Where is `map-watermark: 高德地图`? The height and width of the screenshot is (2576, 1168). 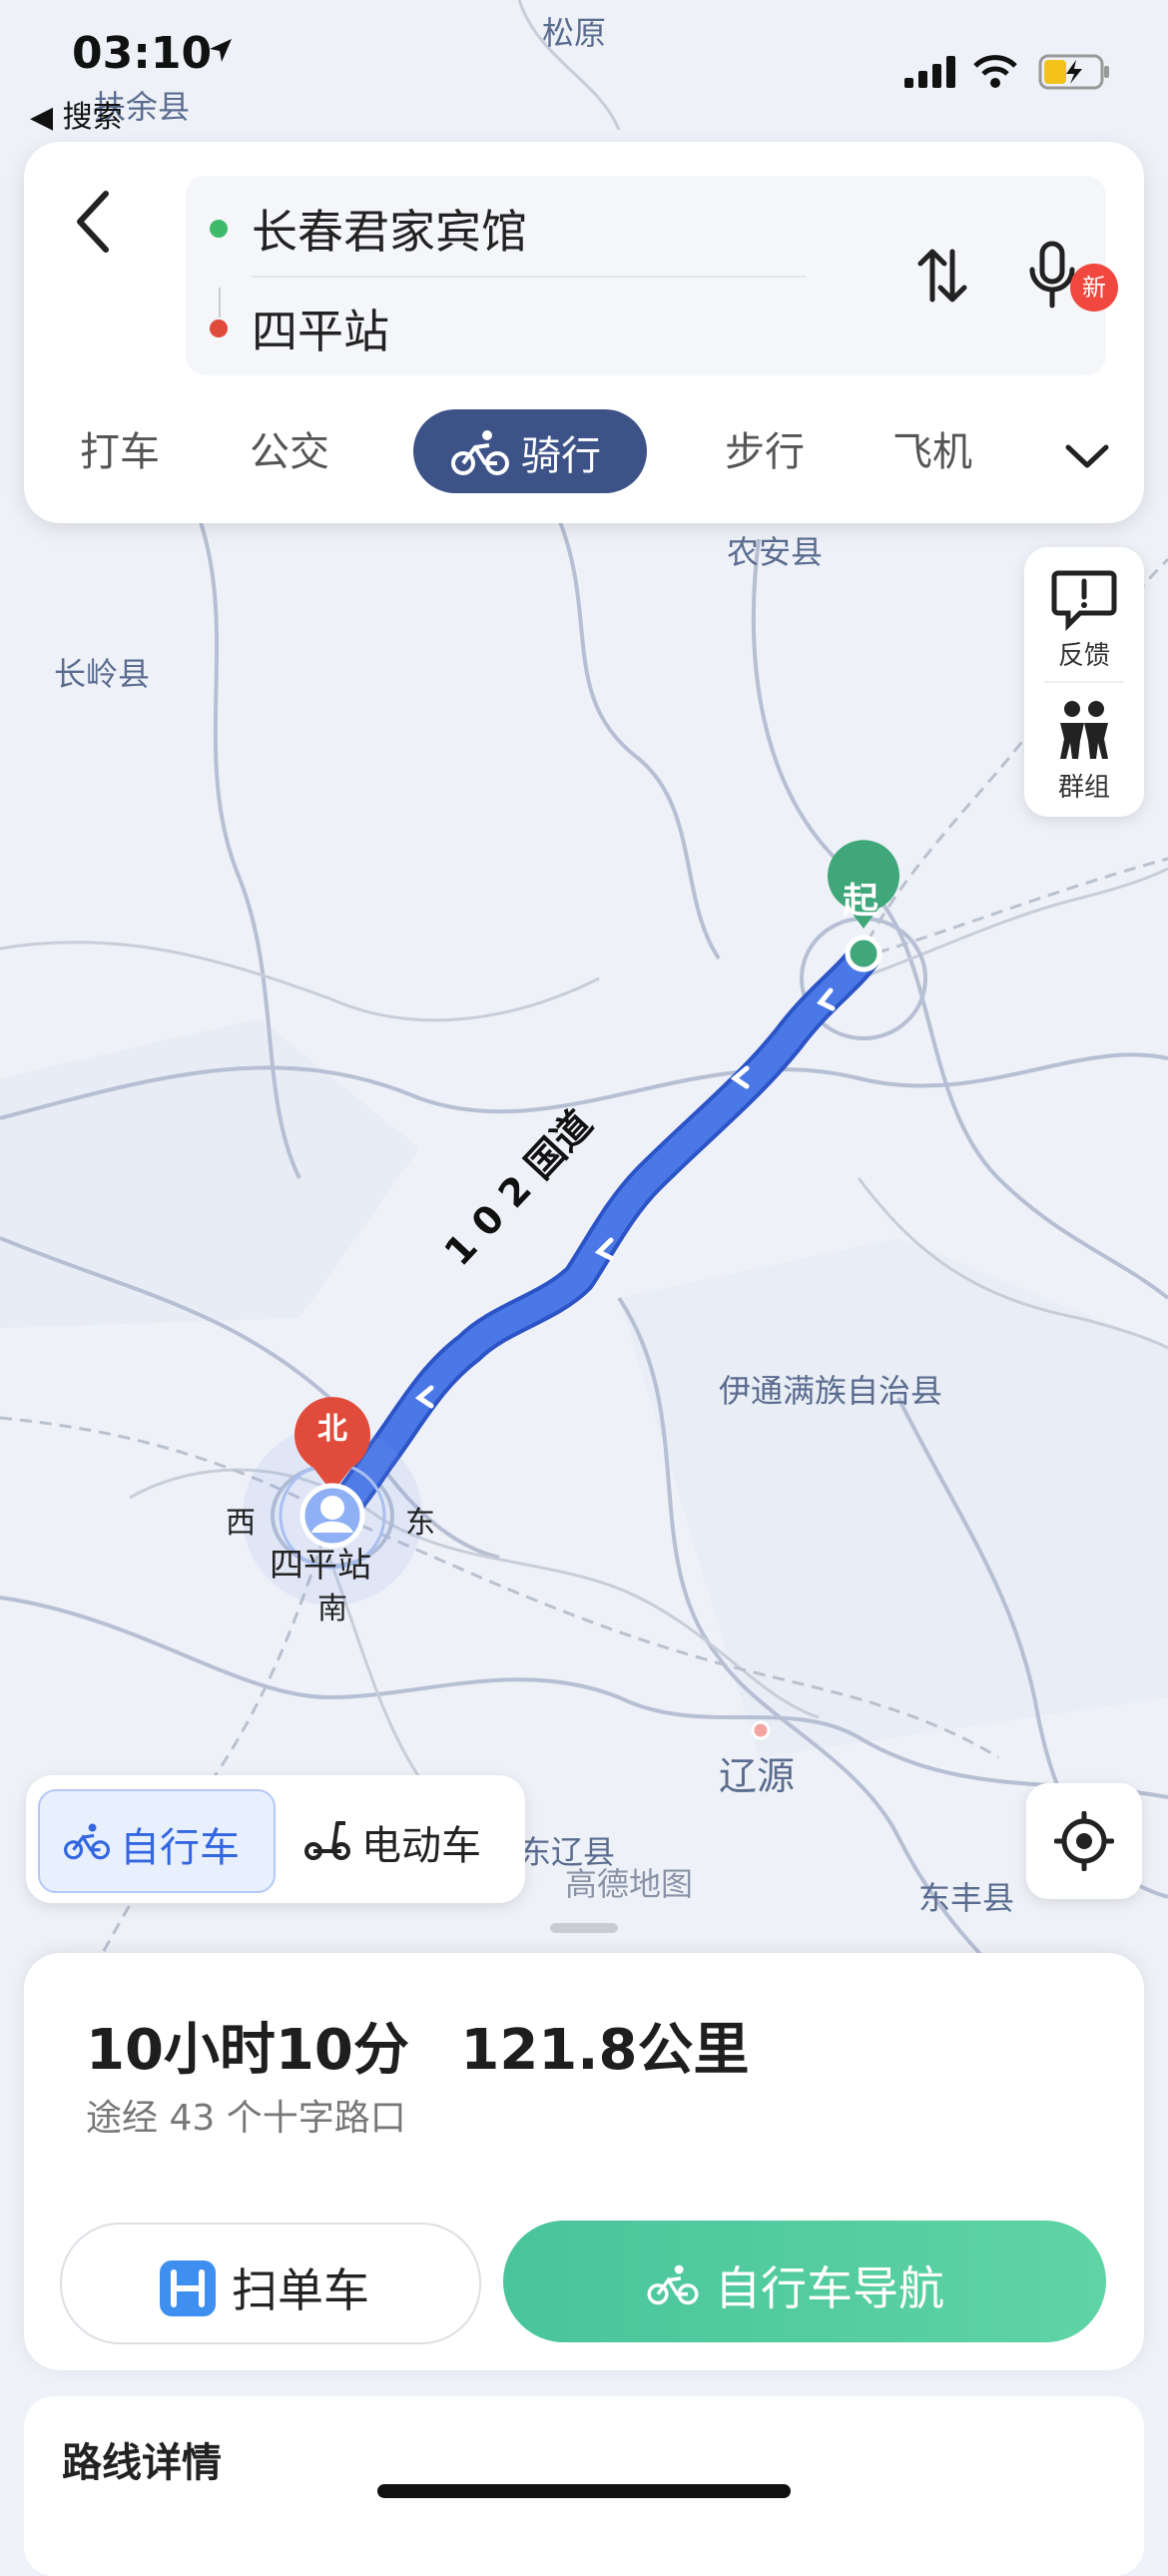
map-watermark: 高德地图 is located at coordinates (629, 1884).